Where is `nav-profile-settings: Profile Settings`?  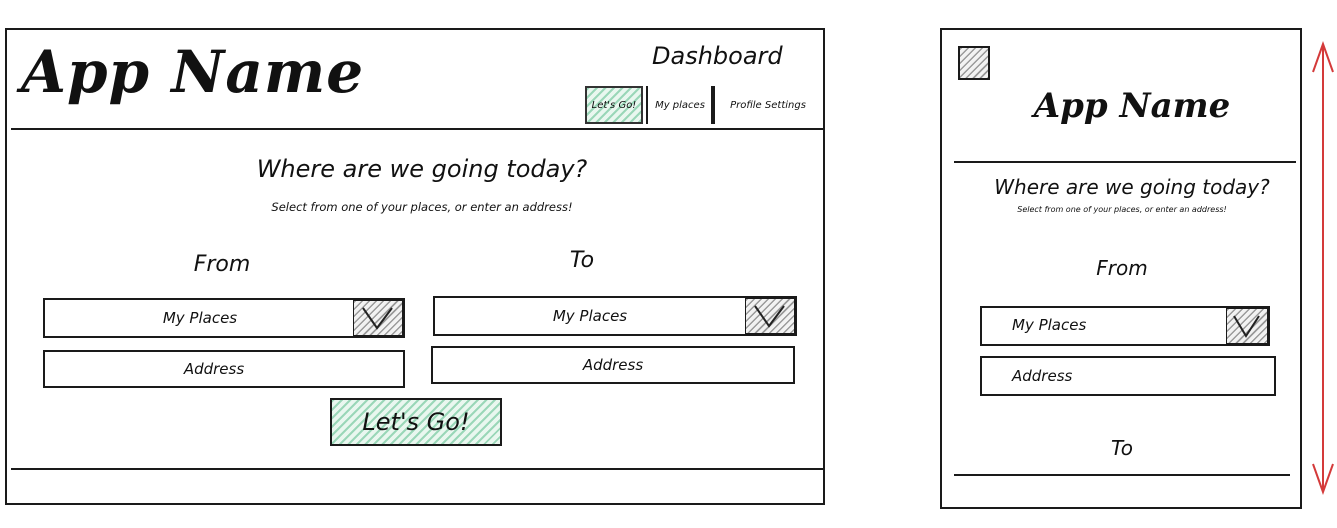
nav-profile-settings: Profile Settings is located at coordinates (768, 105).